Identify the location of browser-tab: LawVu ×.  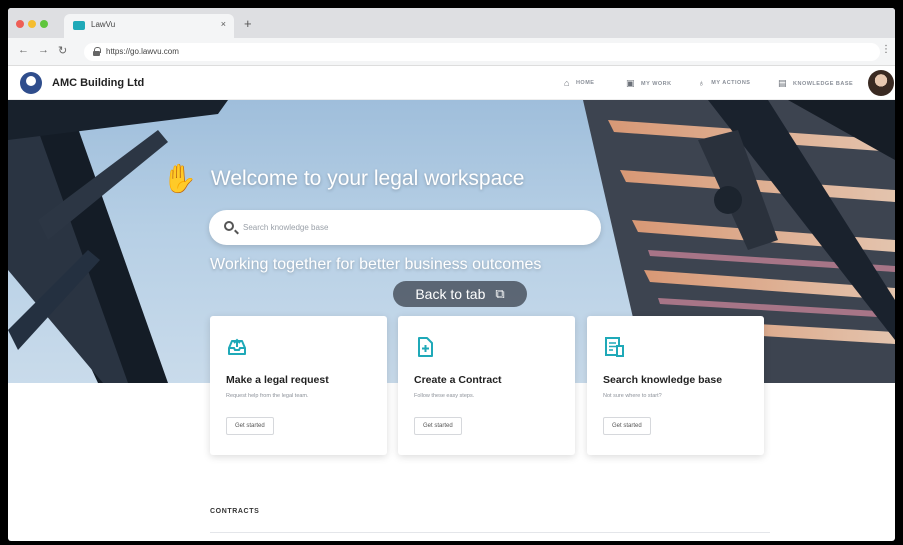
(149, 26).